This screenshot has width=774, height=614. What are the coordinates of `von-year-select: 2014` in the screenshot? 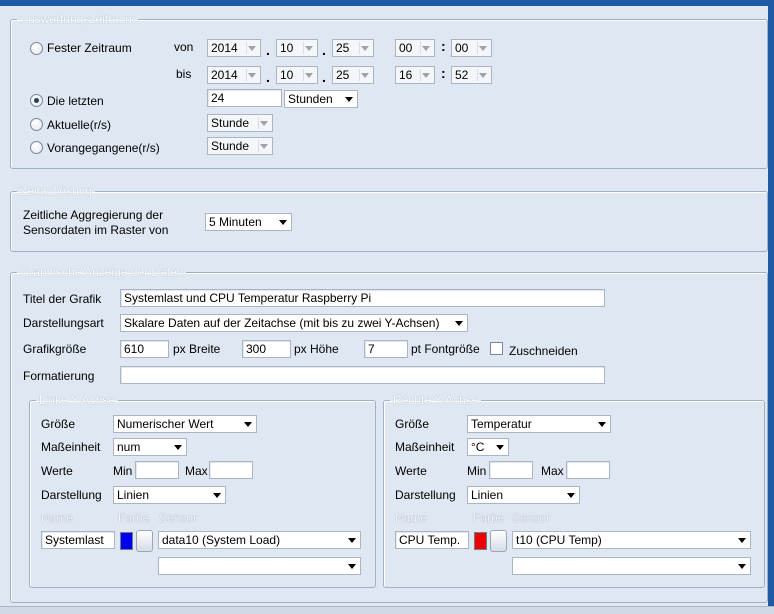 It's located at (234, 48).